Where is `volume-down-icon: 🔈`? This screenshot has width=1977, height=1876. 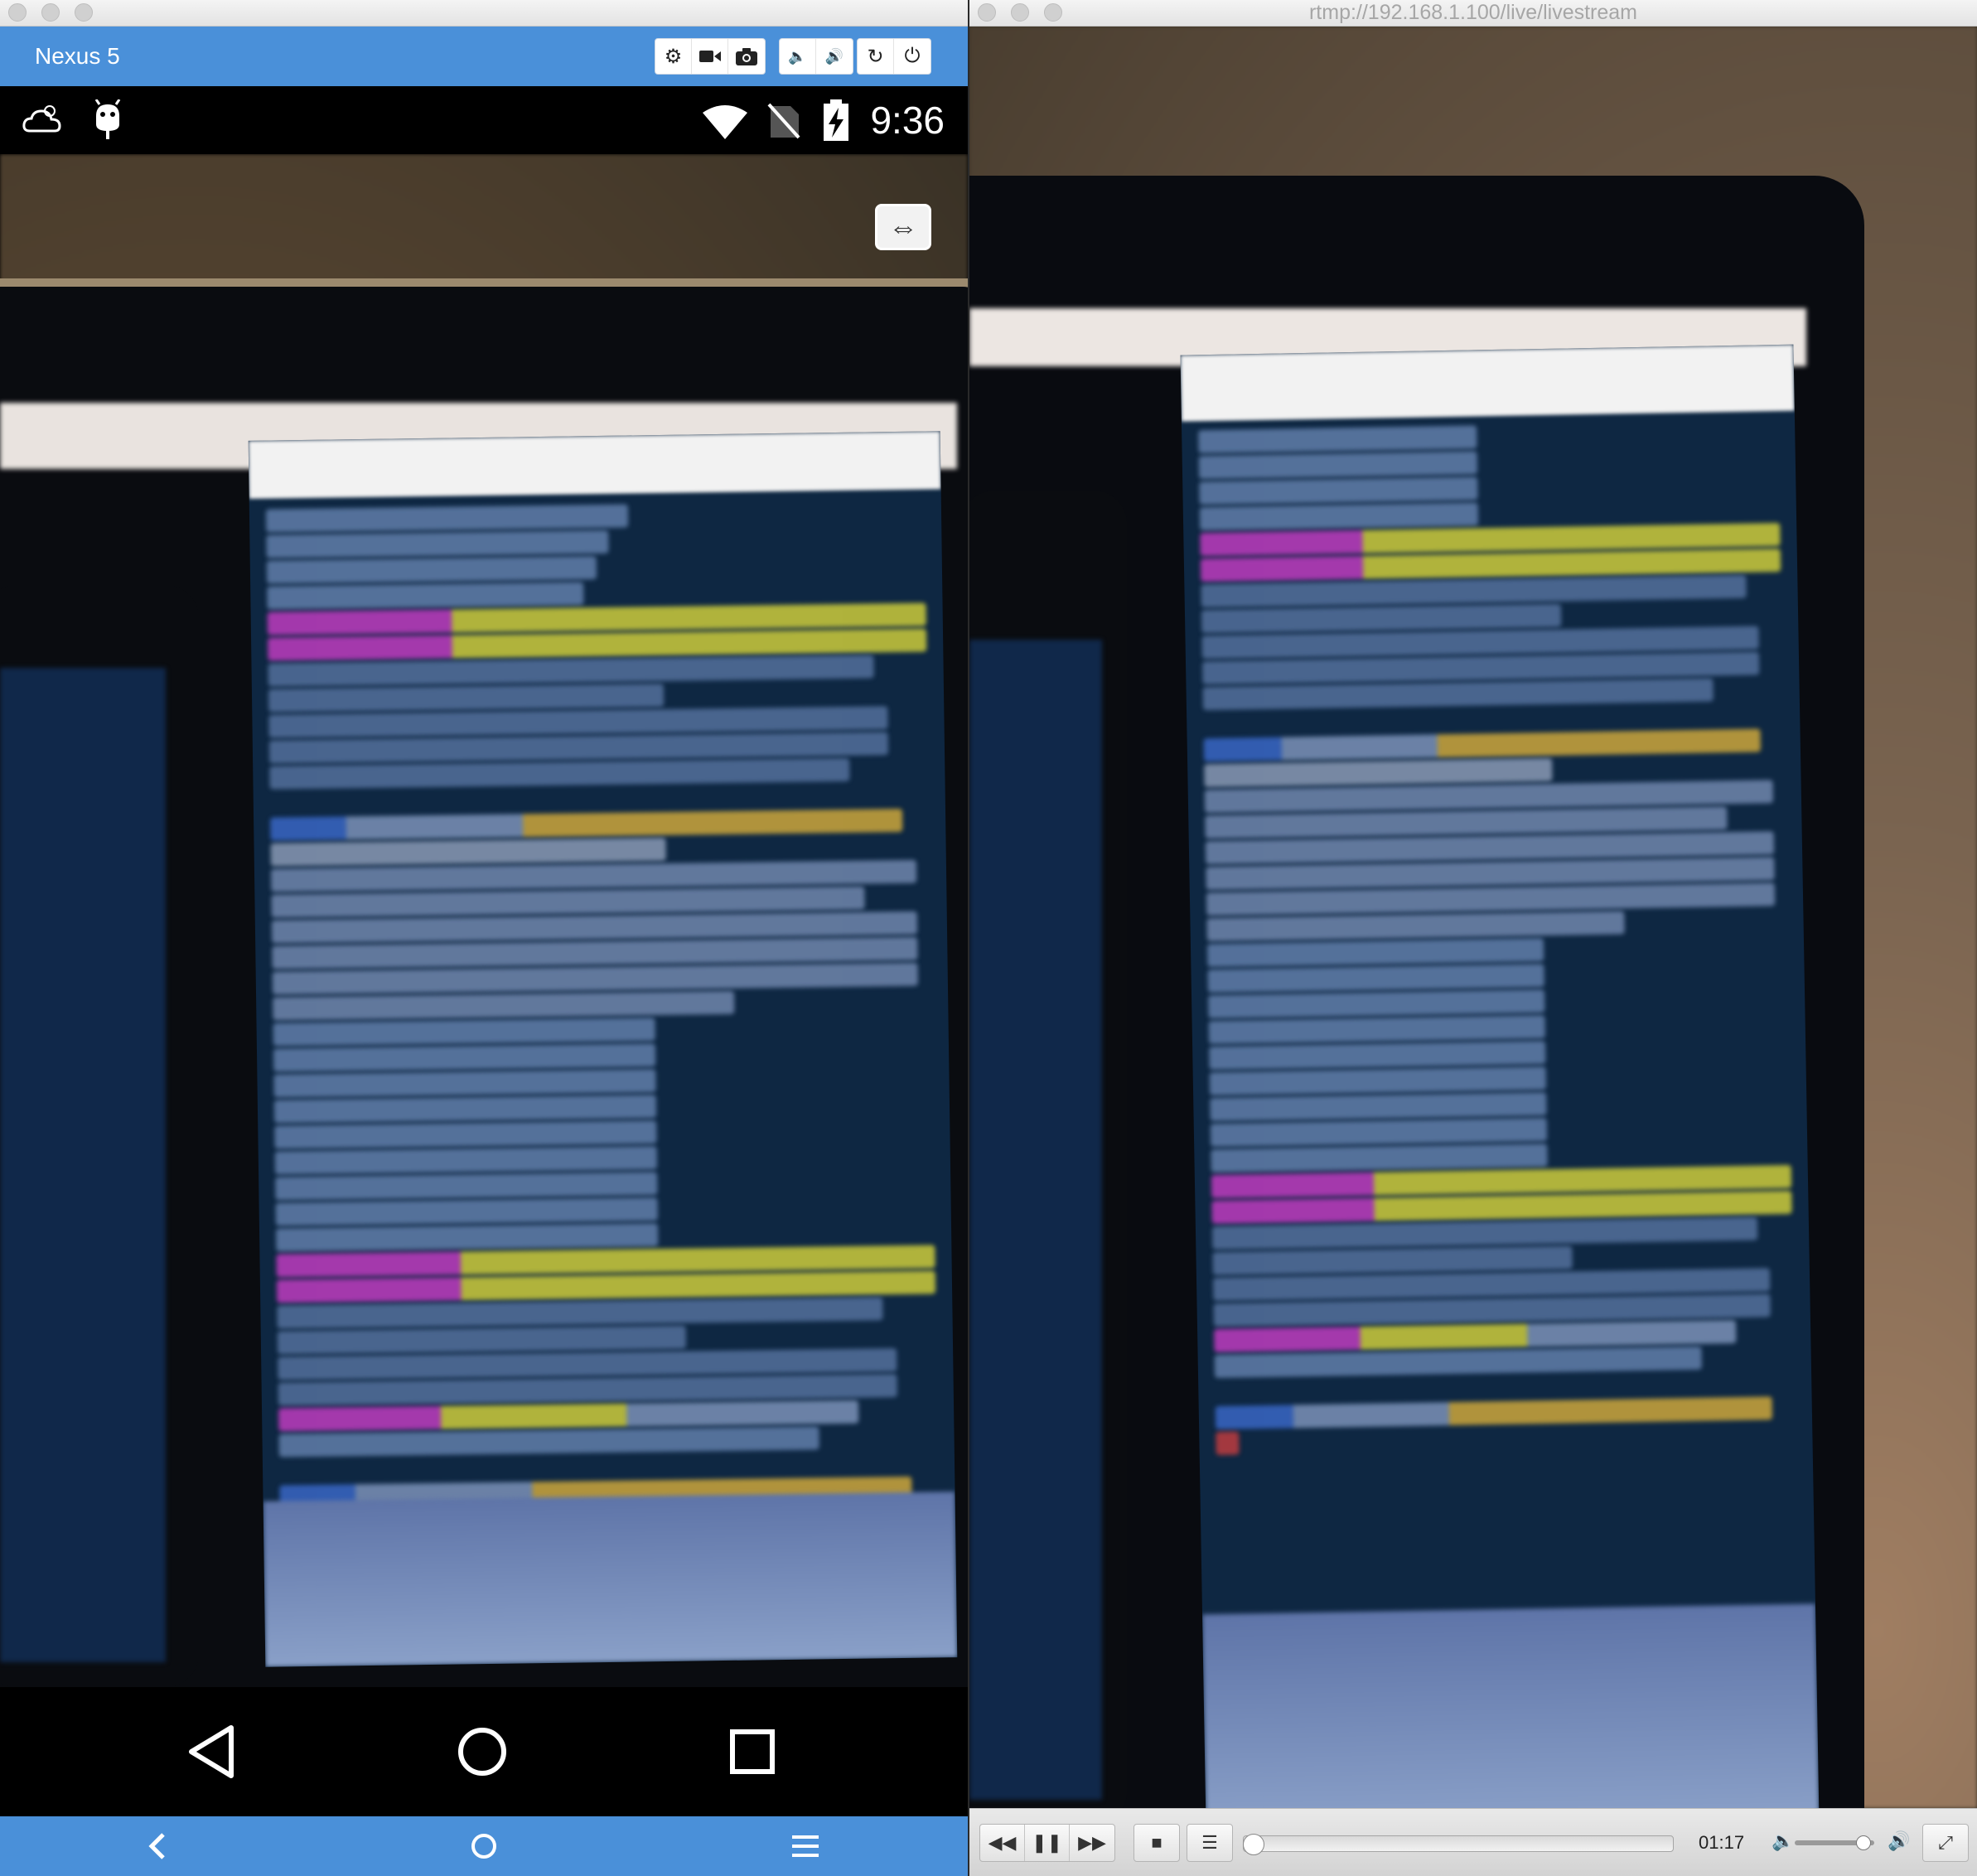
volume-down-icon: 🔈 is located at coordinates (797, 56).